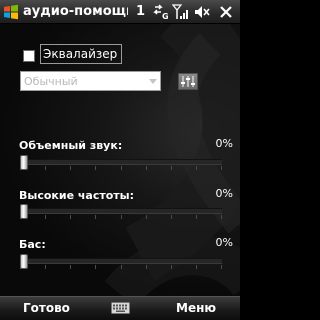  I want to click on surround-sound-track, so click(121, 162).